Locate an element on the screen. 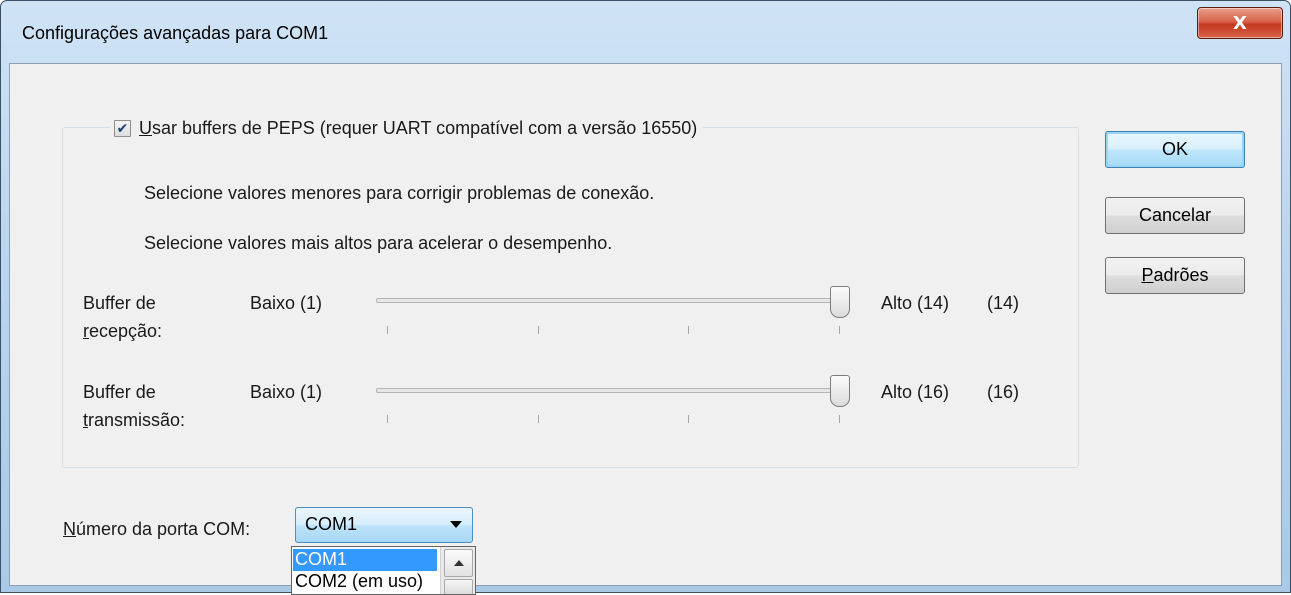 Image resolution: width=1291 pixels, height=595 pixels. transmit-buffer-label-line1: Buffer de is located at coordinates (119, 392).